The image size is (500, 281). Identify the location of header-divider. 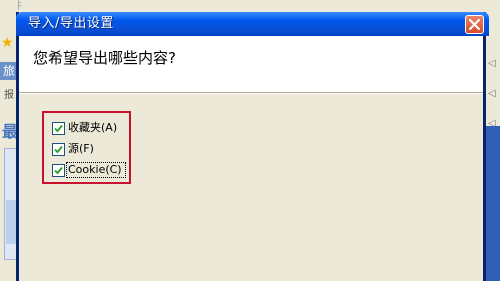
(251, 93).